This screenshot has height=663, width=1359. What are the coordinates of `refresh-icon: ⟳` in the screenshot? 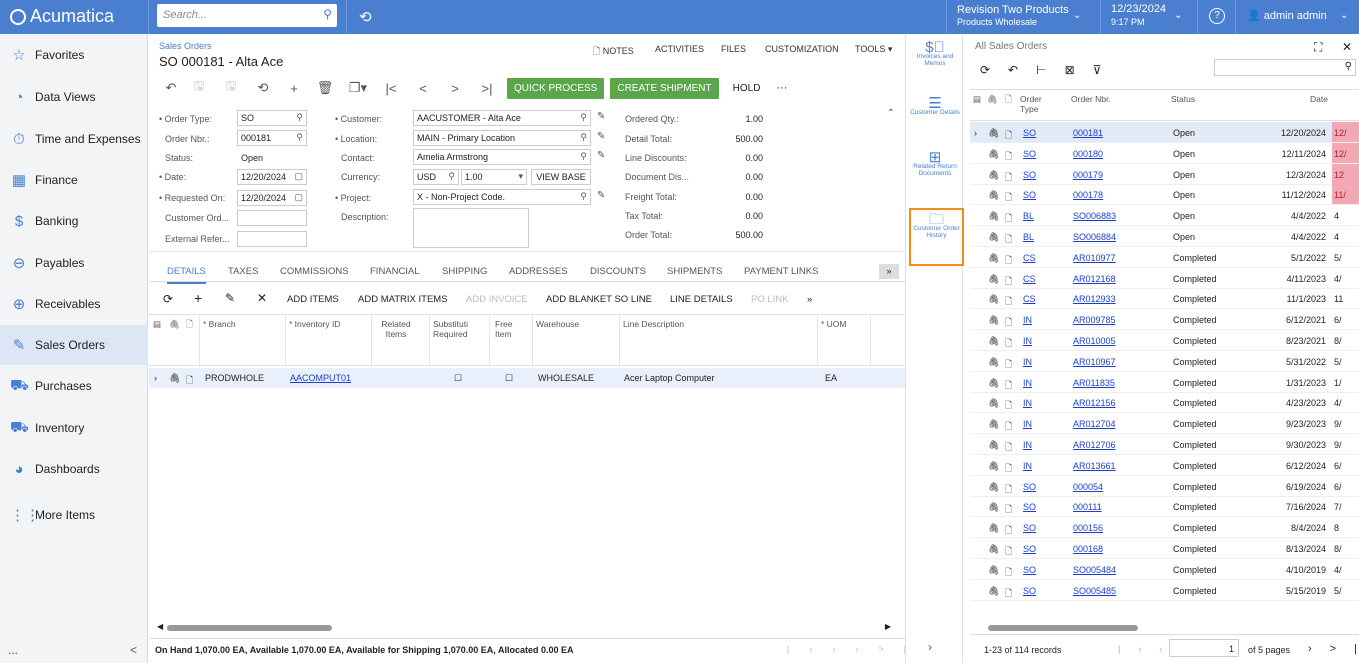 It's located at (168, 299).